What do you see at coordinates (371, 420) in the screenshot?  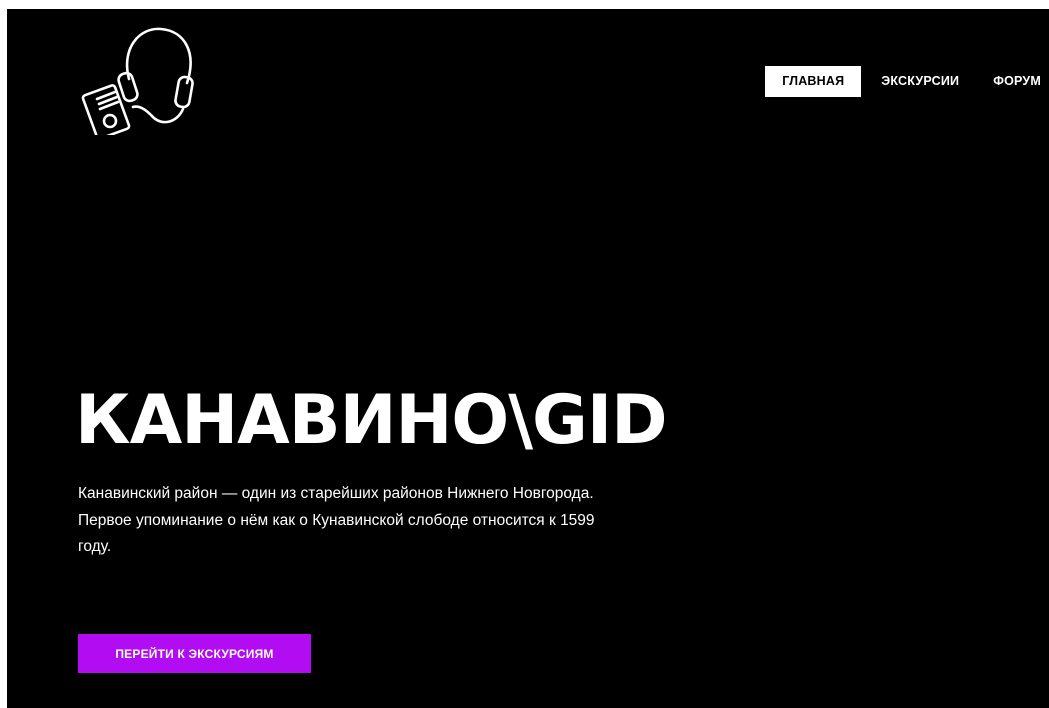 I see `hero-title: КАНАВИНО\GID` at bounding box center [371, 420].